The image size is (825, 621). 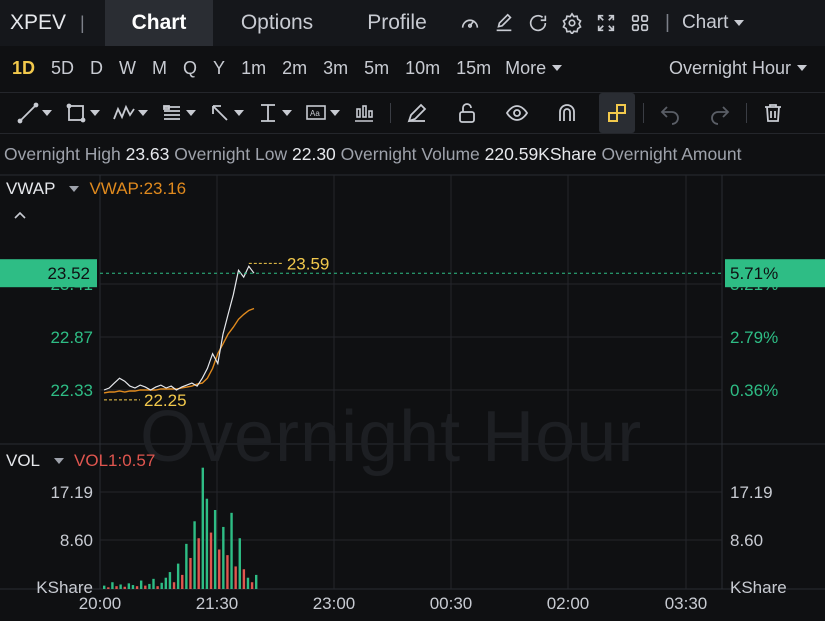 What do you see at coordinates (138, 188) in the screenshot?
I see `vwap-value: VWAP:23.16` at bounding box center [138, 188].